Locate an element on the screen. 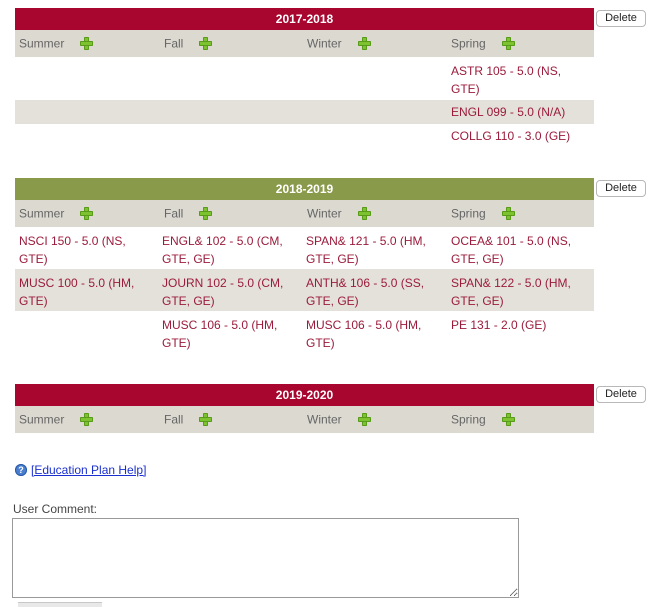 This screenshot has height=607, width=652. course-item: ENGL& 102 - 5.0 (CM, GTE, GE) is located at coordinates (227, 250).